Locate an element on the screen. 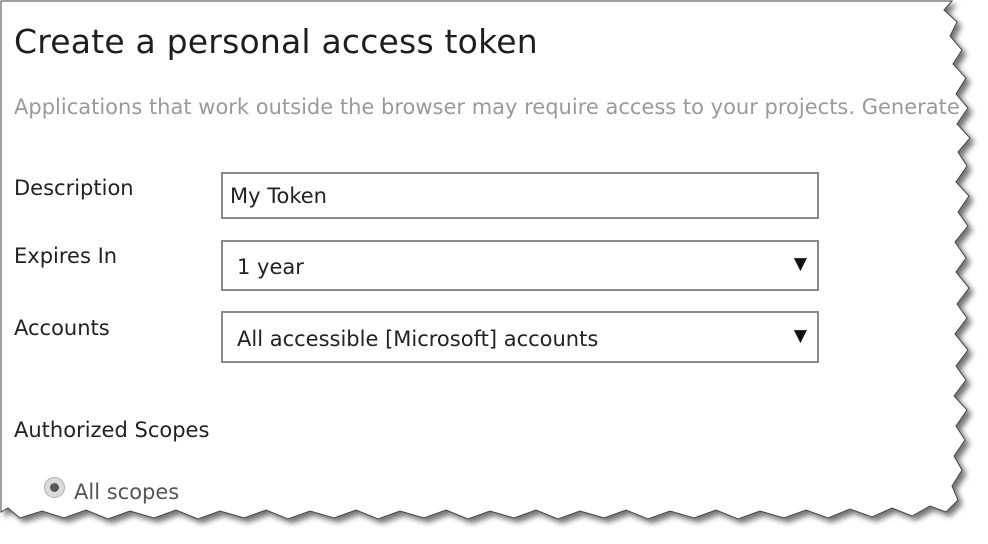 The width and height of the screenshot is (988, 544). description-input-value: My Token is located at coordinates (278, 196).